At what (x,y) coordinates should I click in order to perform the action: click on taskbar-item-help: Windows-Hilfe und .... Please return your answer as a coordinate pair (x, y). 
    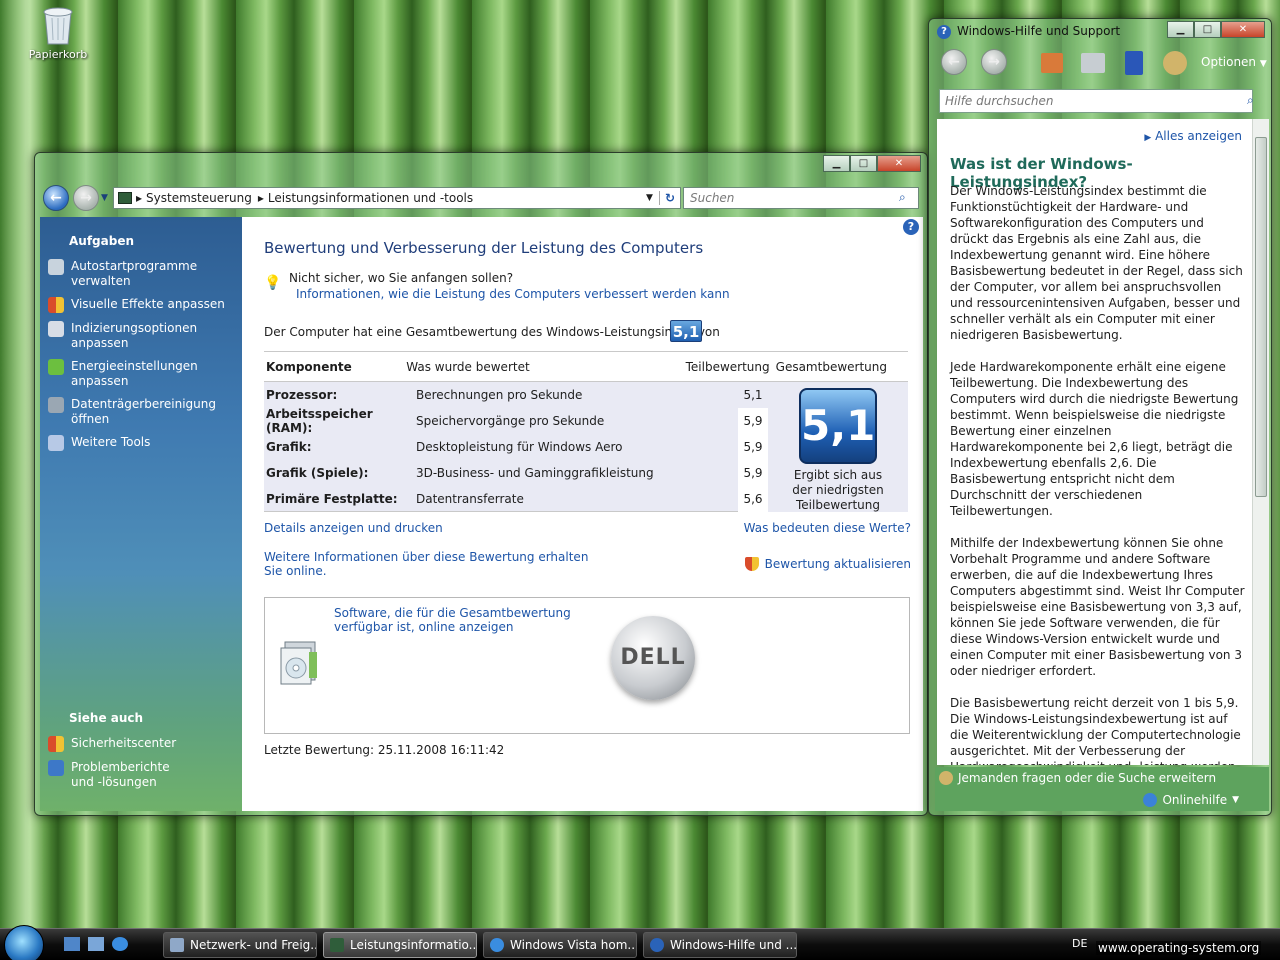
    Looking at the image, I should click on (720, 945).